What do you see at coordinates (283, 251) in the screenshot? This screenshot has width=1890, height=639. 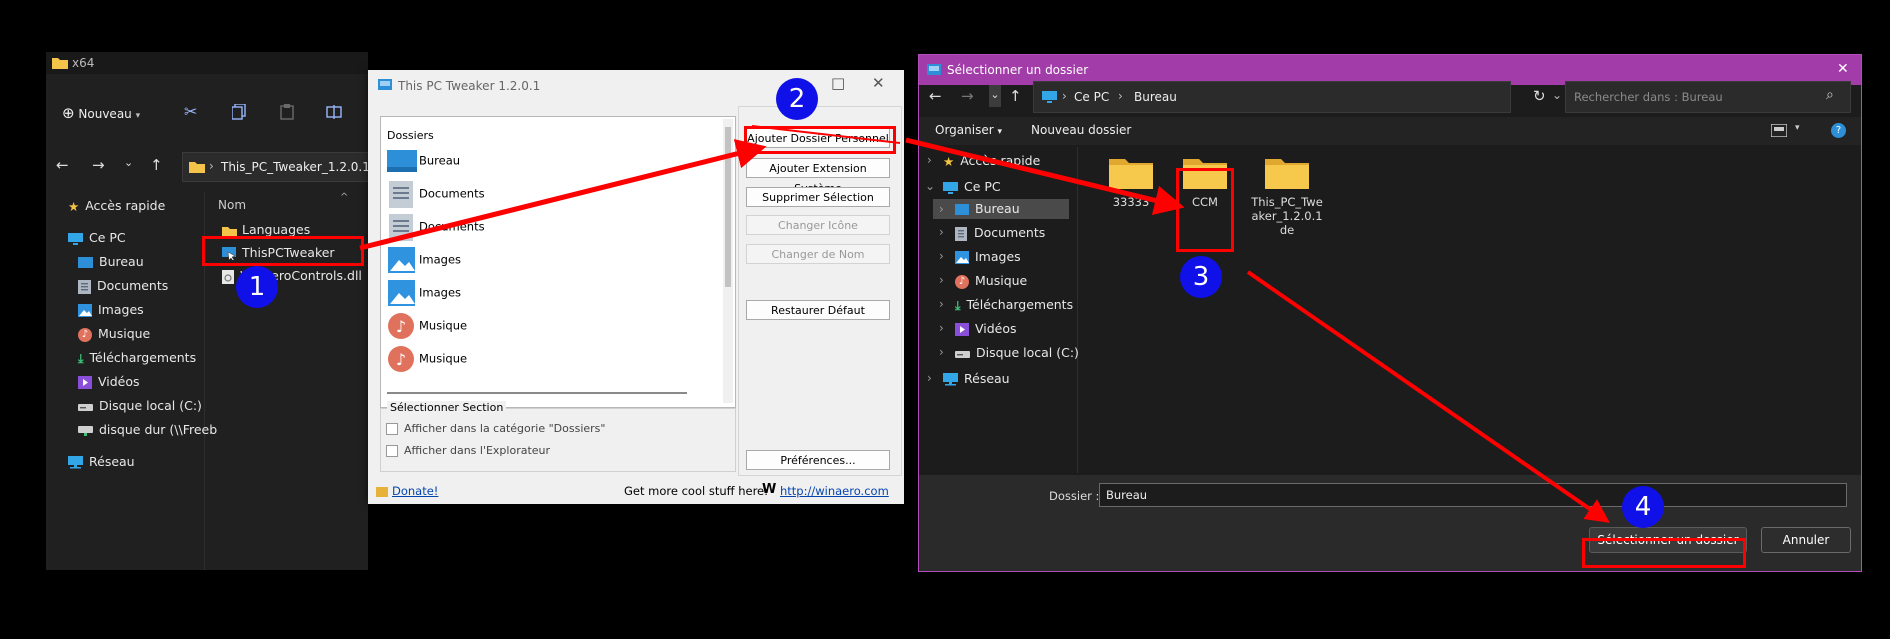 I see `highlight-thispctweaker` at bounding box center [283, 251].